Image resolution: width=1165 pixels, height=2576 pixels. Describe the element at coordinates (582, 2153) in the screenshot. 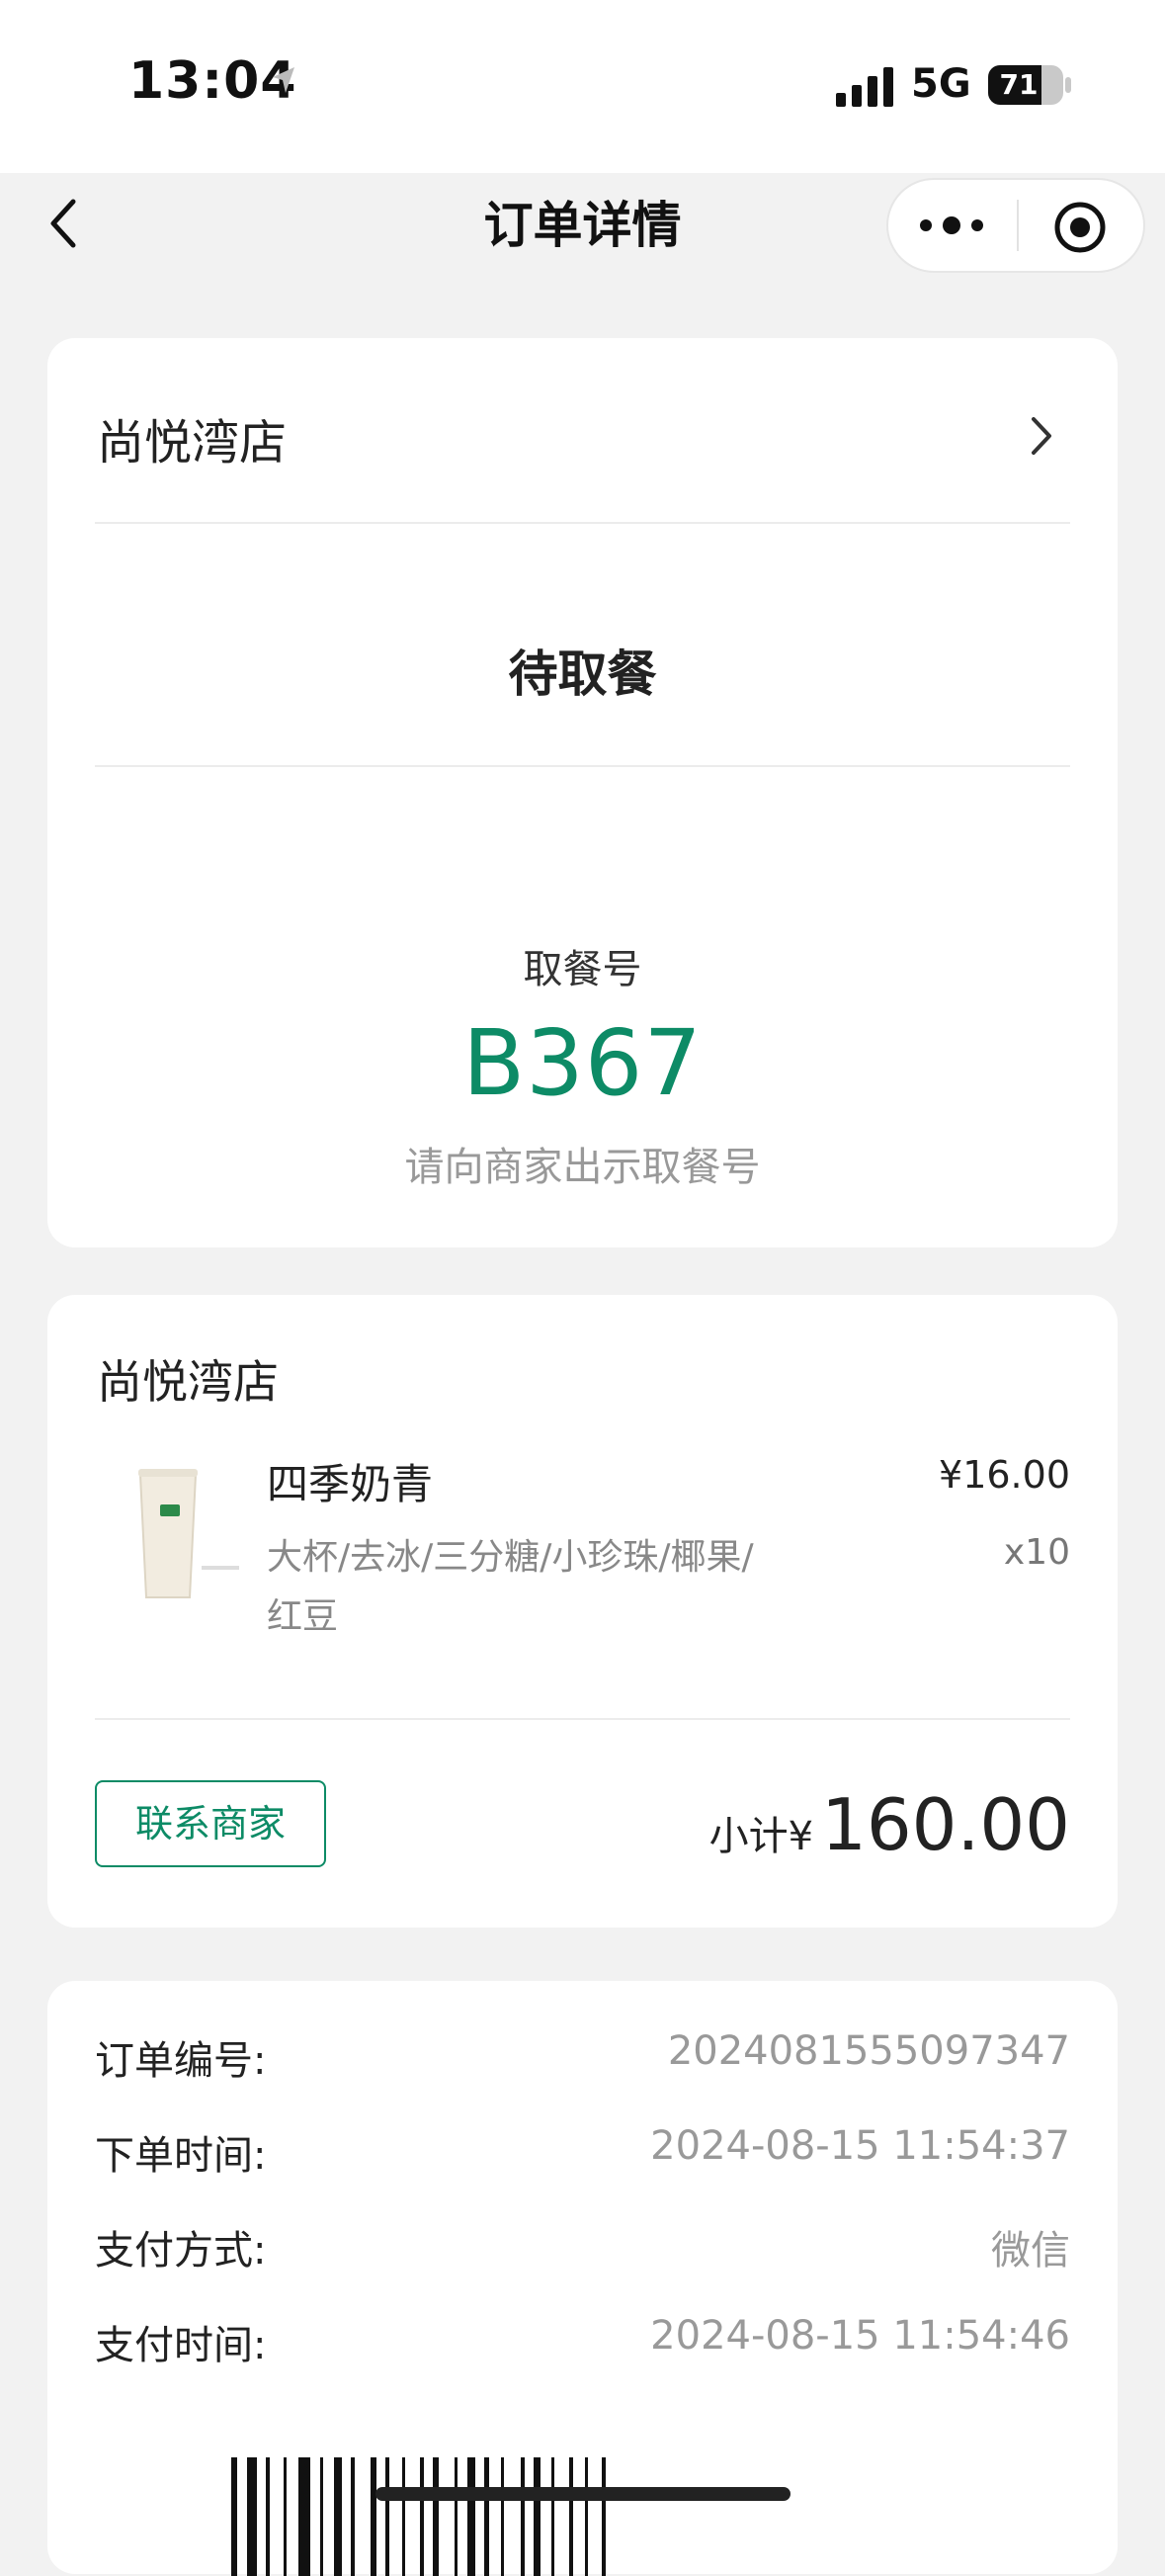

I see `info-row-order-time: 下单时间: 2024-08-15 11:54:37` at that location.